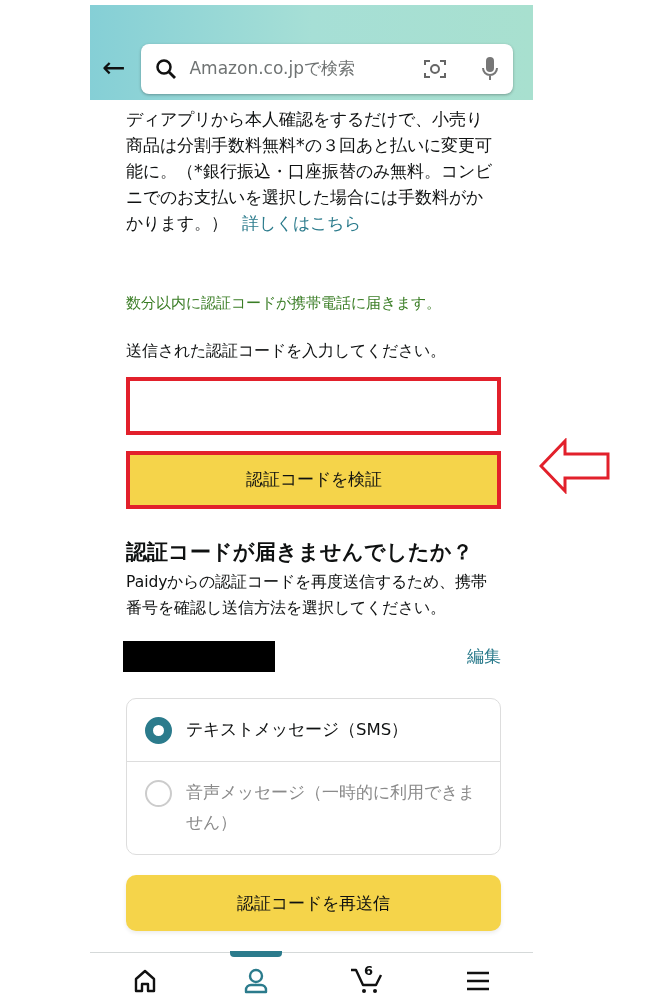  What do you see at coordinates (490, 69) in the screenshot?
I see `microphone-icon` at bounding box center [490, 69].